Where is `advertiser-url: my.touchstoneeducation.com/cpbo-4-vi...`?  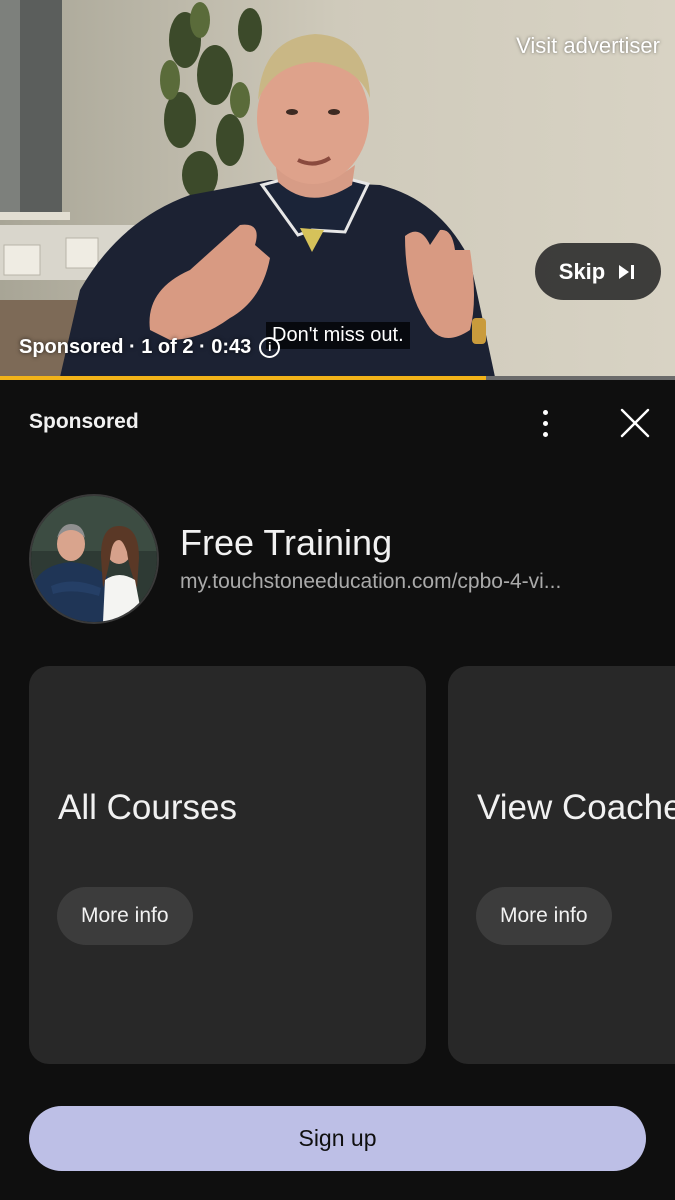 advertiser-url: my.touchstoneeducation.com/cpbo-4-vi... is located at coordinates (400, 582).